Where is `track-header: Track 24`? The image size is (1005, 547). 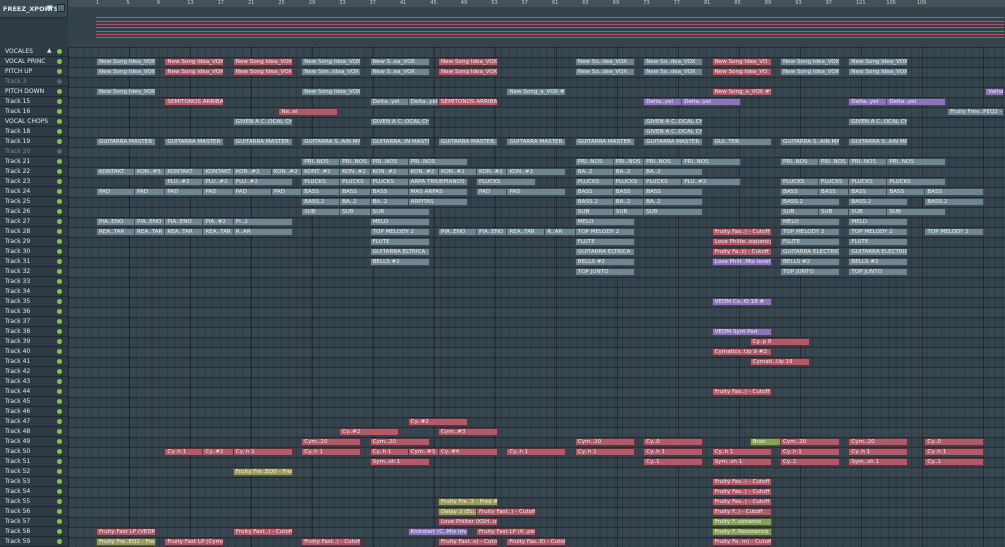 track-header: Track 24 is located at coordinates (34, 192).